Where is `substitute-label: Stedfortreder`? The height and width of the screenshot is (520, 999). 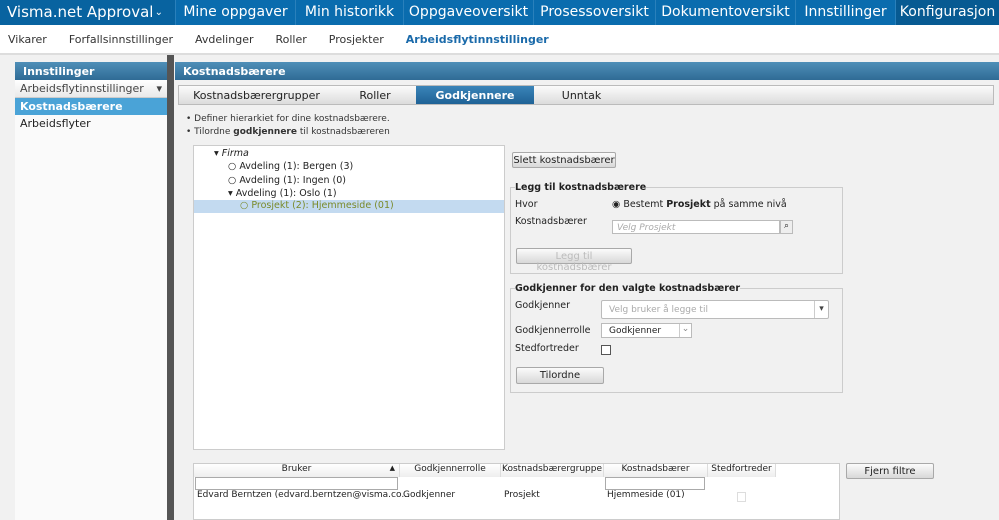
substitute-label: Stedfortreder is located at coordinates (547, 348).